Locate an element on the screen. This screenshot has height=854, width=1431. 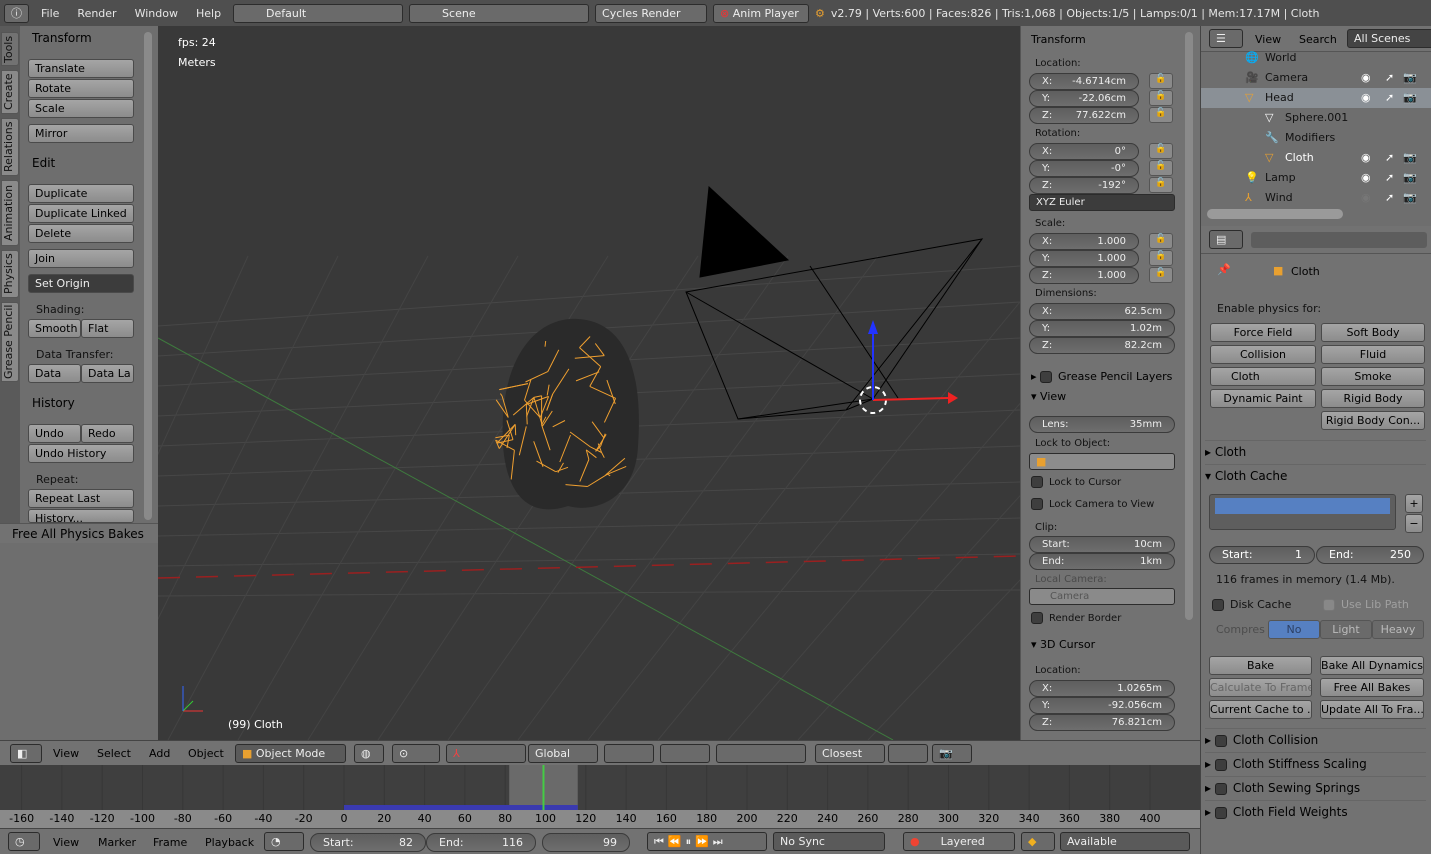
render-buttons: 📷 is located at coordinates (952, 753).